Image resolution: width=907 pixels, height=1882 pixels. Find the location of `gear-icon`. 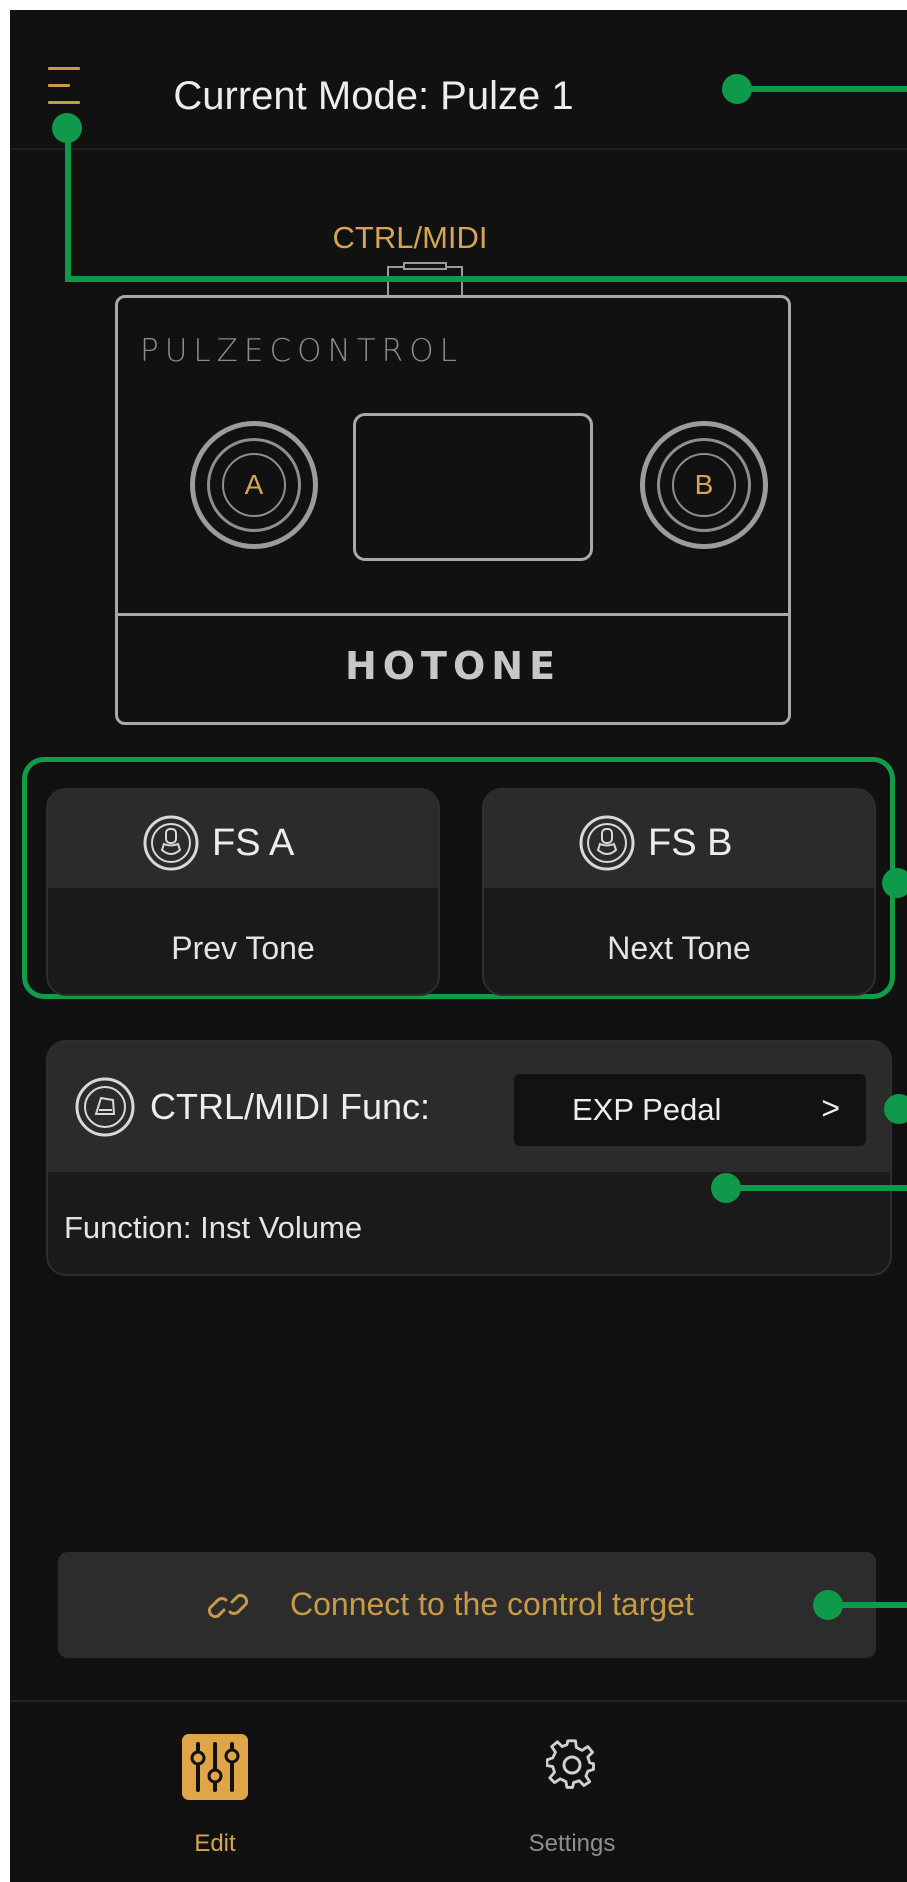

gear-icon is located at coordinates (570, 1764).